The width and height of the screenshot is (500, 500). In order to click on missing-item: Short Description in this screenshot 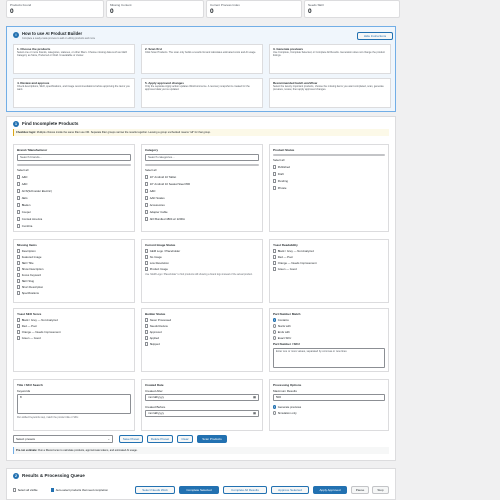, I will do `click(30, 287)`.